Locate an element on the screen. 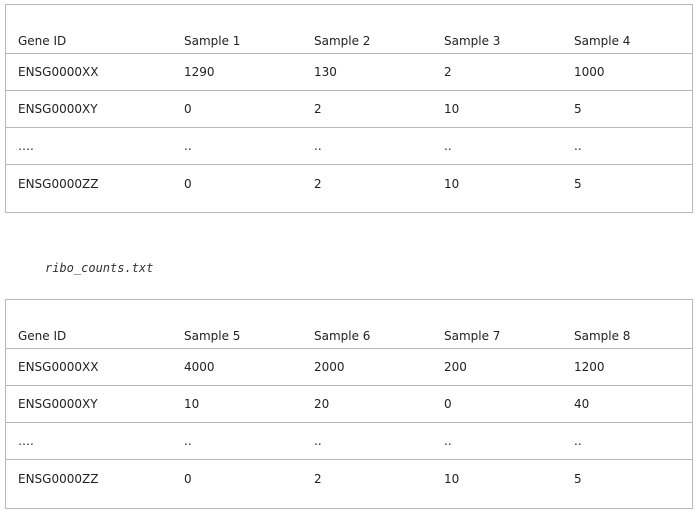 The height and width of the screenshot is (513, 699). table-row: ENSG0000XY 10 20 0 40 is located at coordinates (349, 404).